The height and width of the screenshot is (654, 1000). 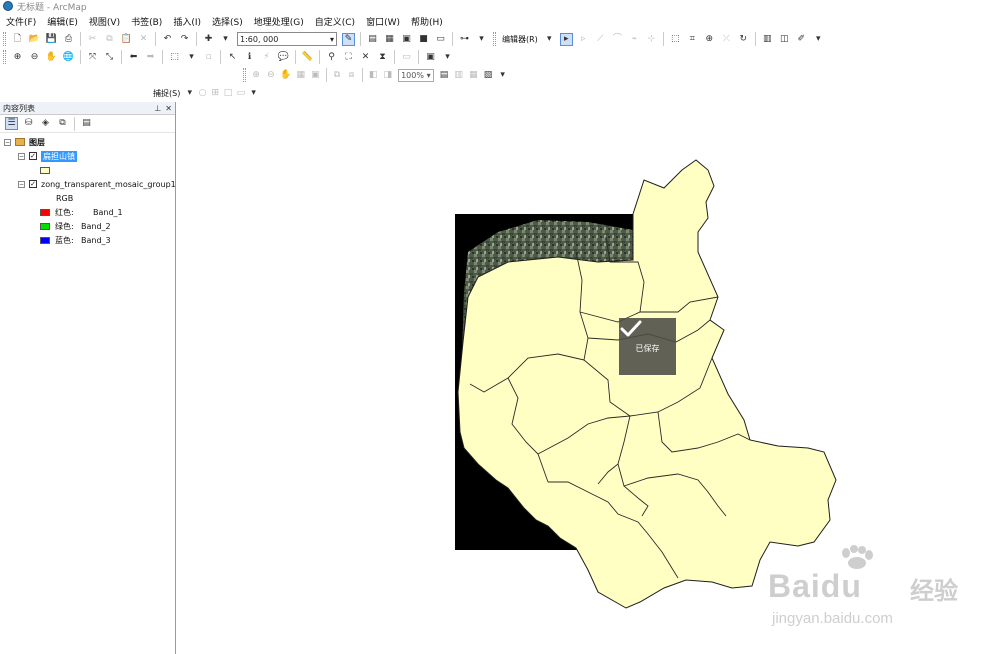 I want to click on find-binoculars-icon: ⚲, so click(x=331, y=57).